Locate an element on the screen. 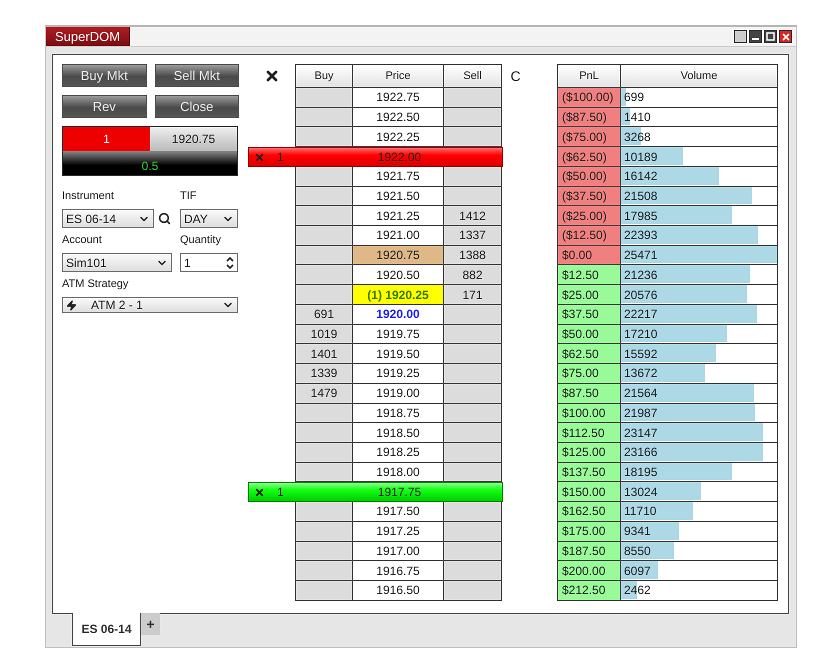  price-cell: 1920.00 is located at coordinates (398, 314).